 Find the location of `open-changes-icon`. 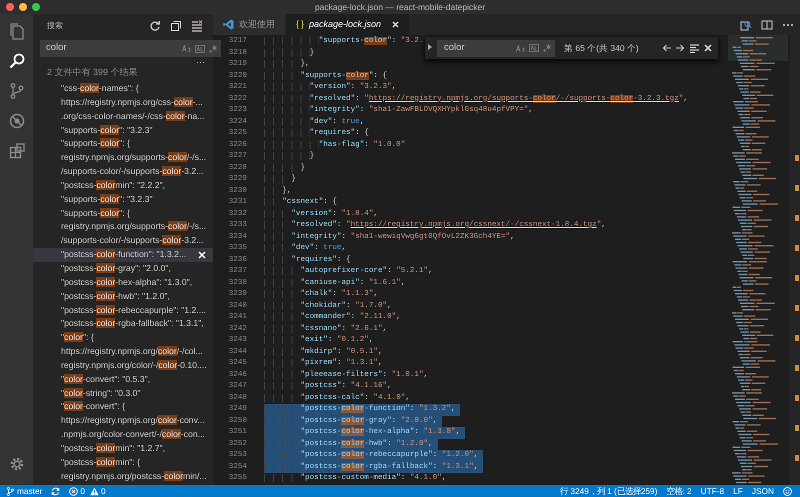

open-changes-icon is located at coordinates (746, 24).